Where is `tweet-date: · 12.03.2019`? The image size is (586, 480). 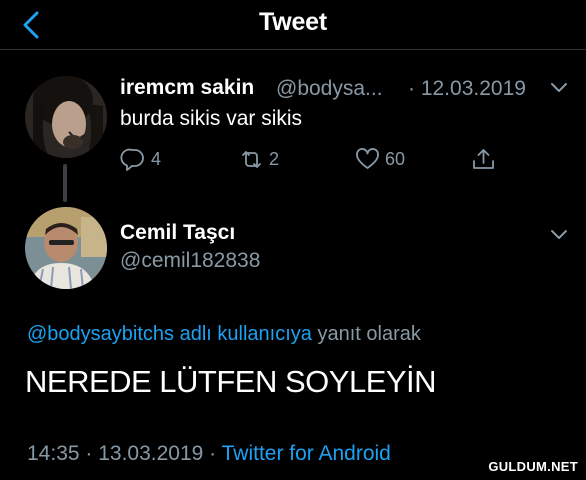 tweet-date: · 12.03.2019 is located at coordinates (467, 89).